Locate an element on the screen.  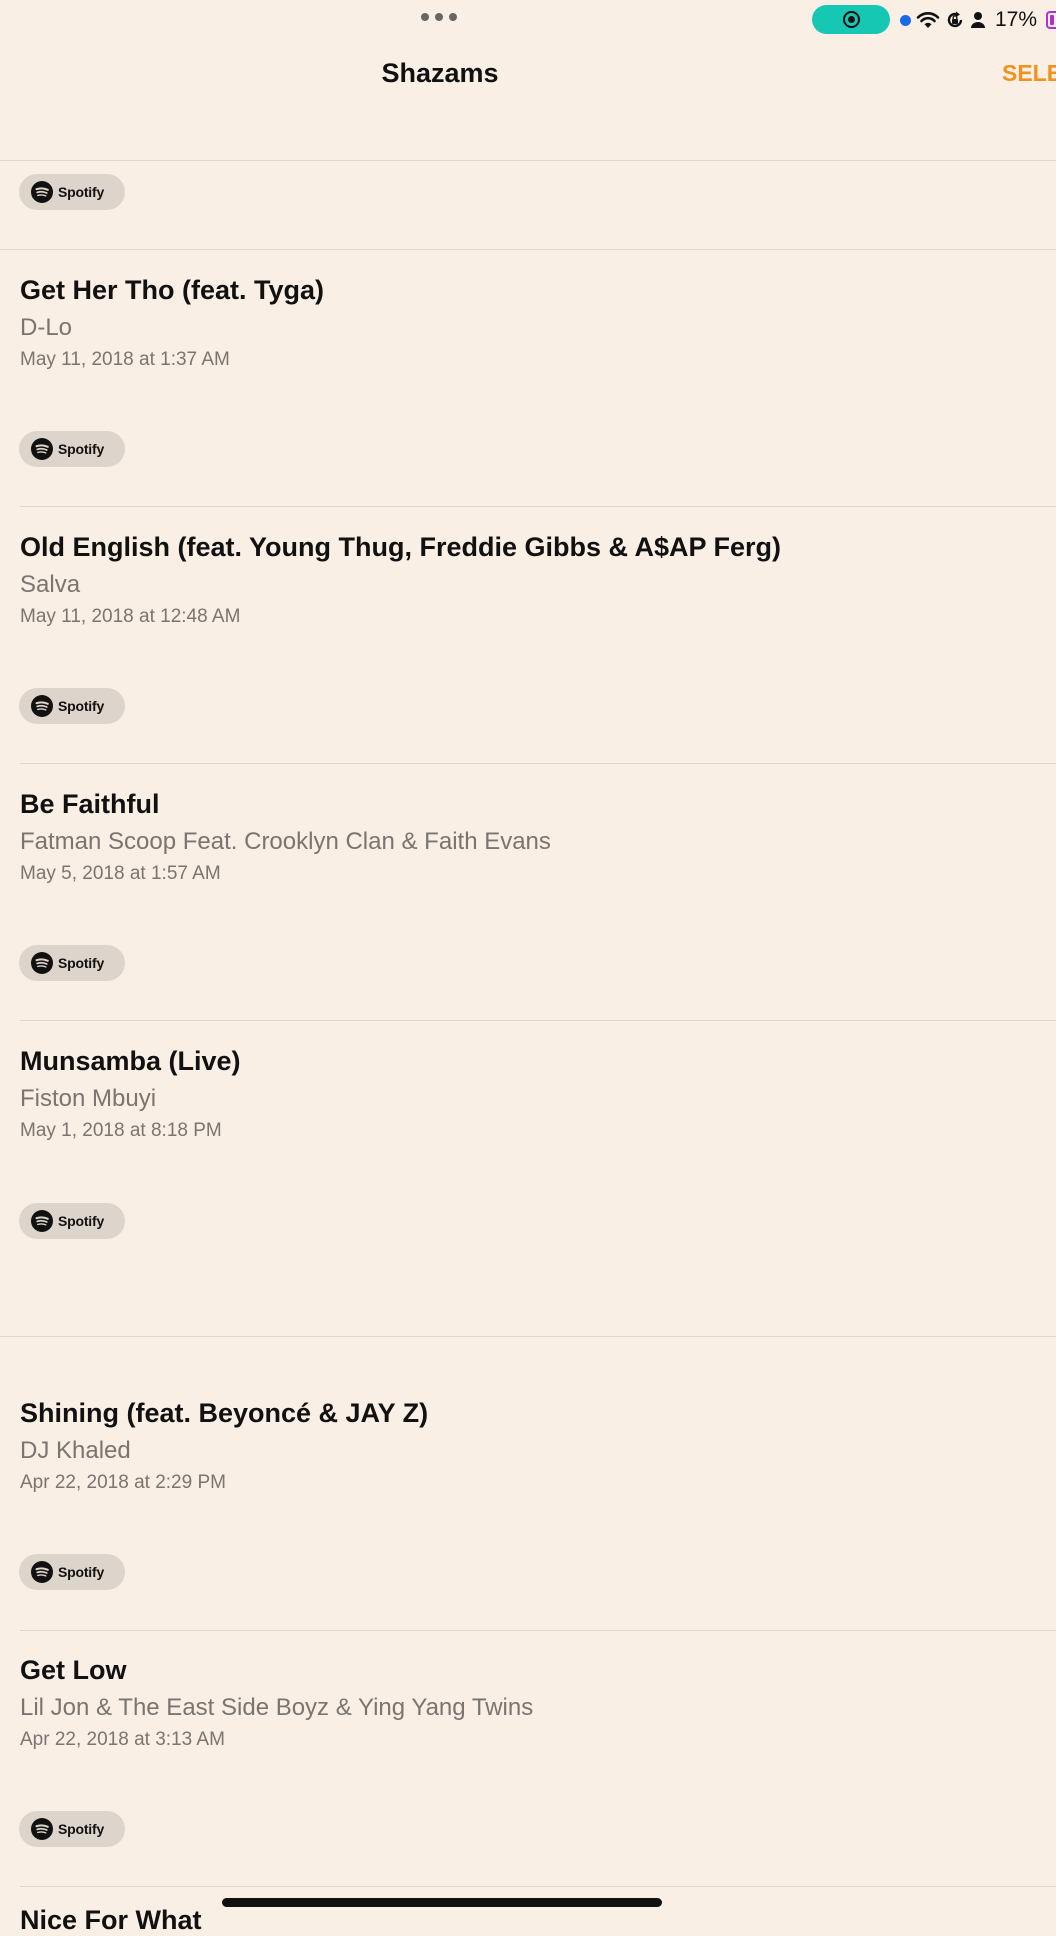
home-indicator is located at coordinates (442, 1902).